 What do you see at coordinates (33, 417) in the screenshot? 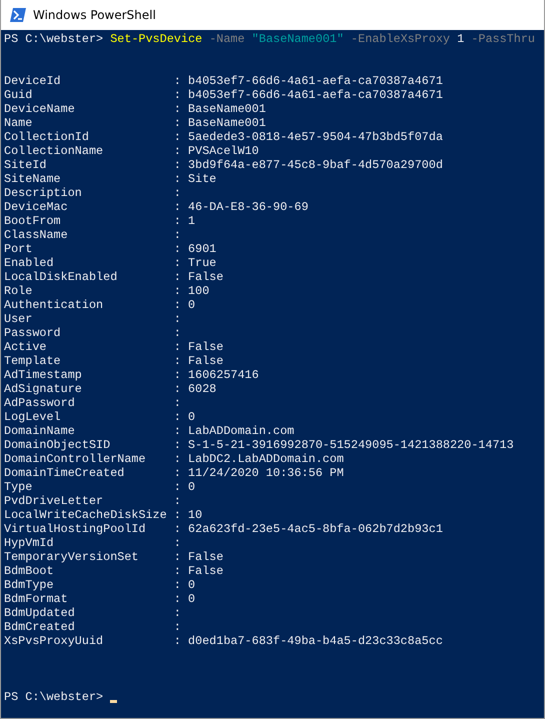
I see `property-name: LogLevel` at bounding box center [33, 417].